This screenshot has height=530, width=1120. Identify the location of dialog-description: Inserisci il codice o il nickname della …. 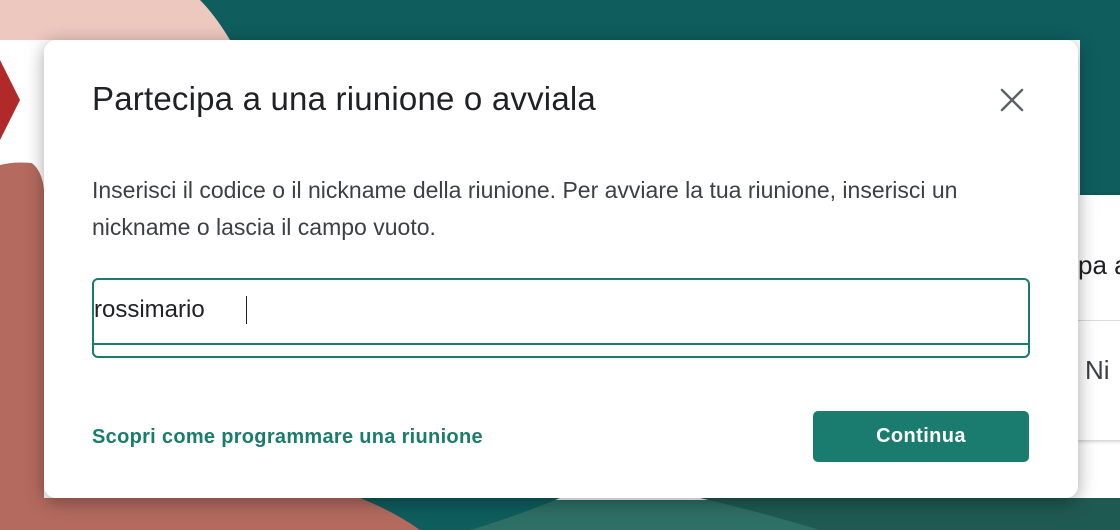
(525, 208).